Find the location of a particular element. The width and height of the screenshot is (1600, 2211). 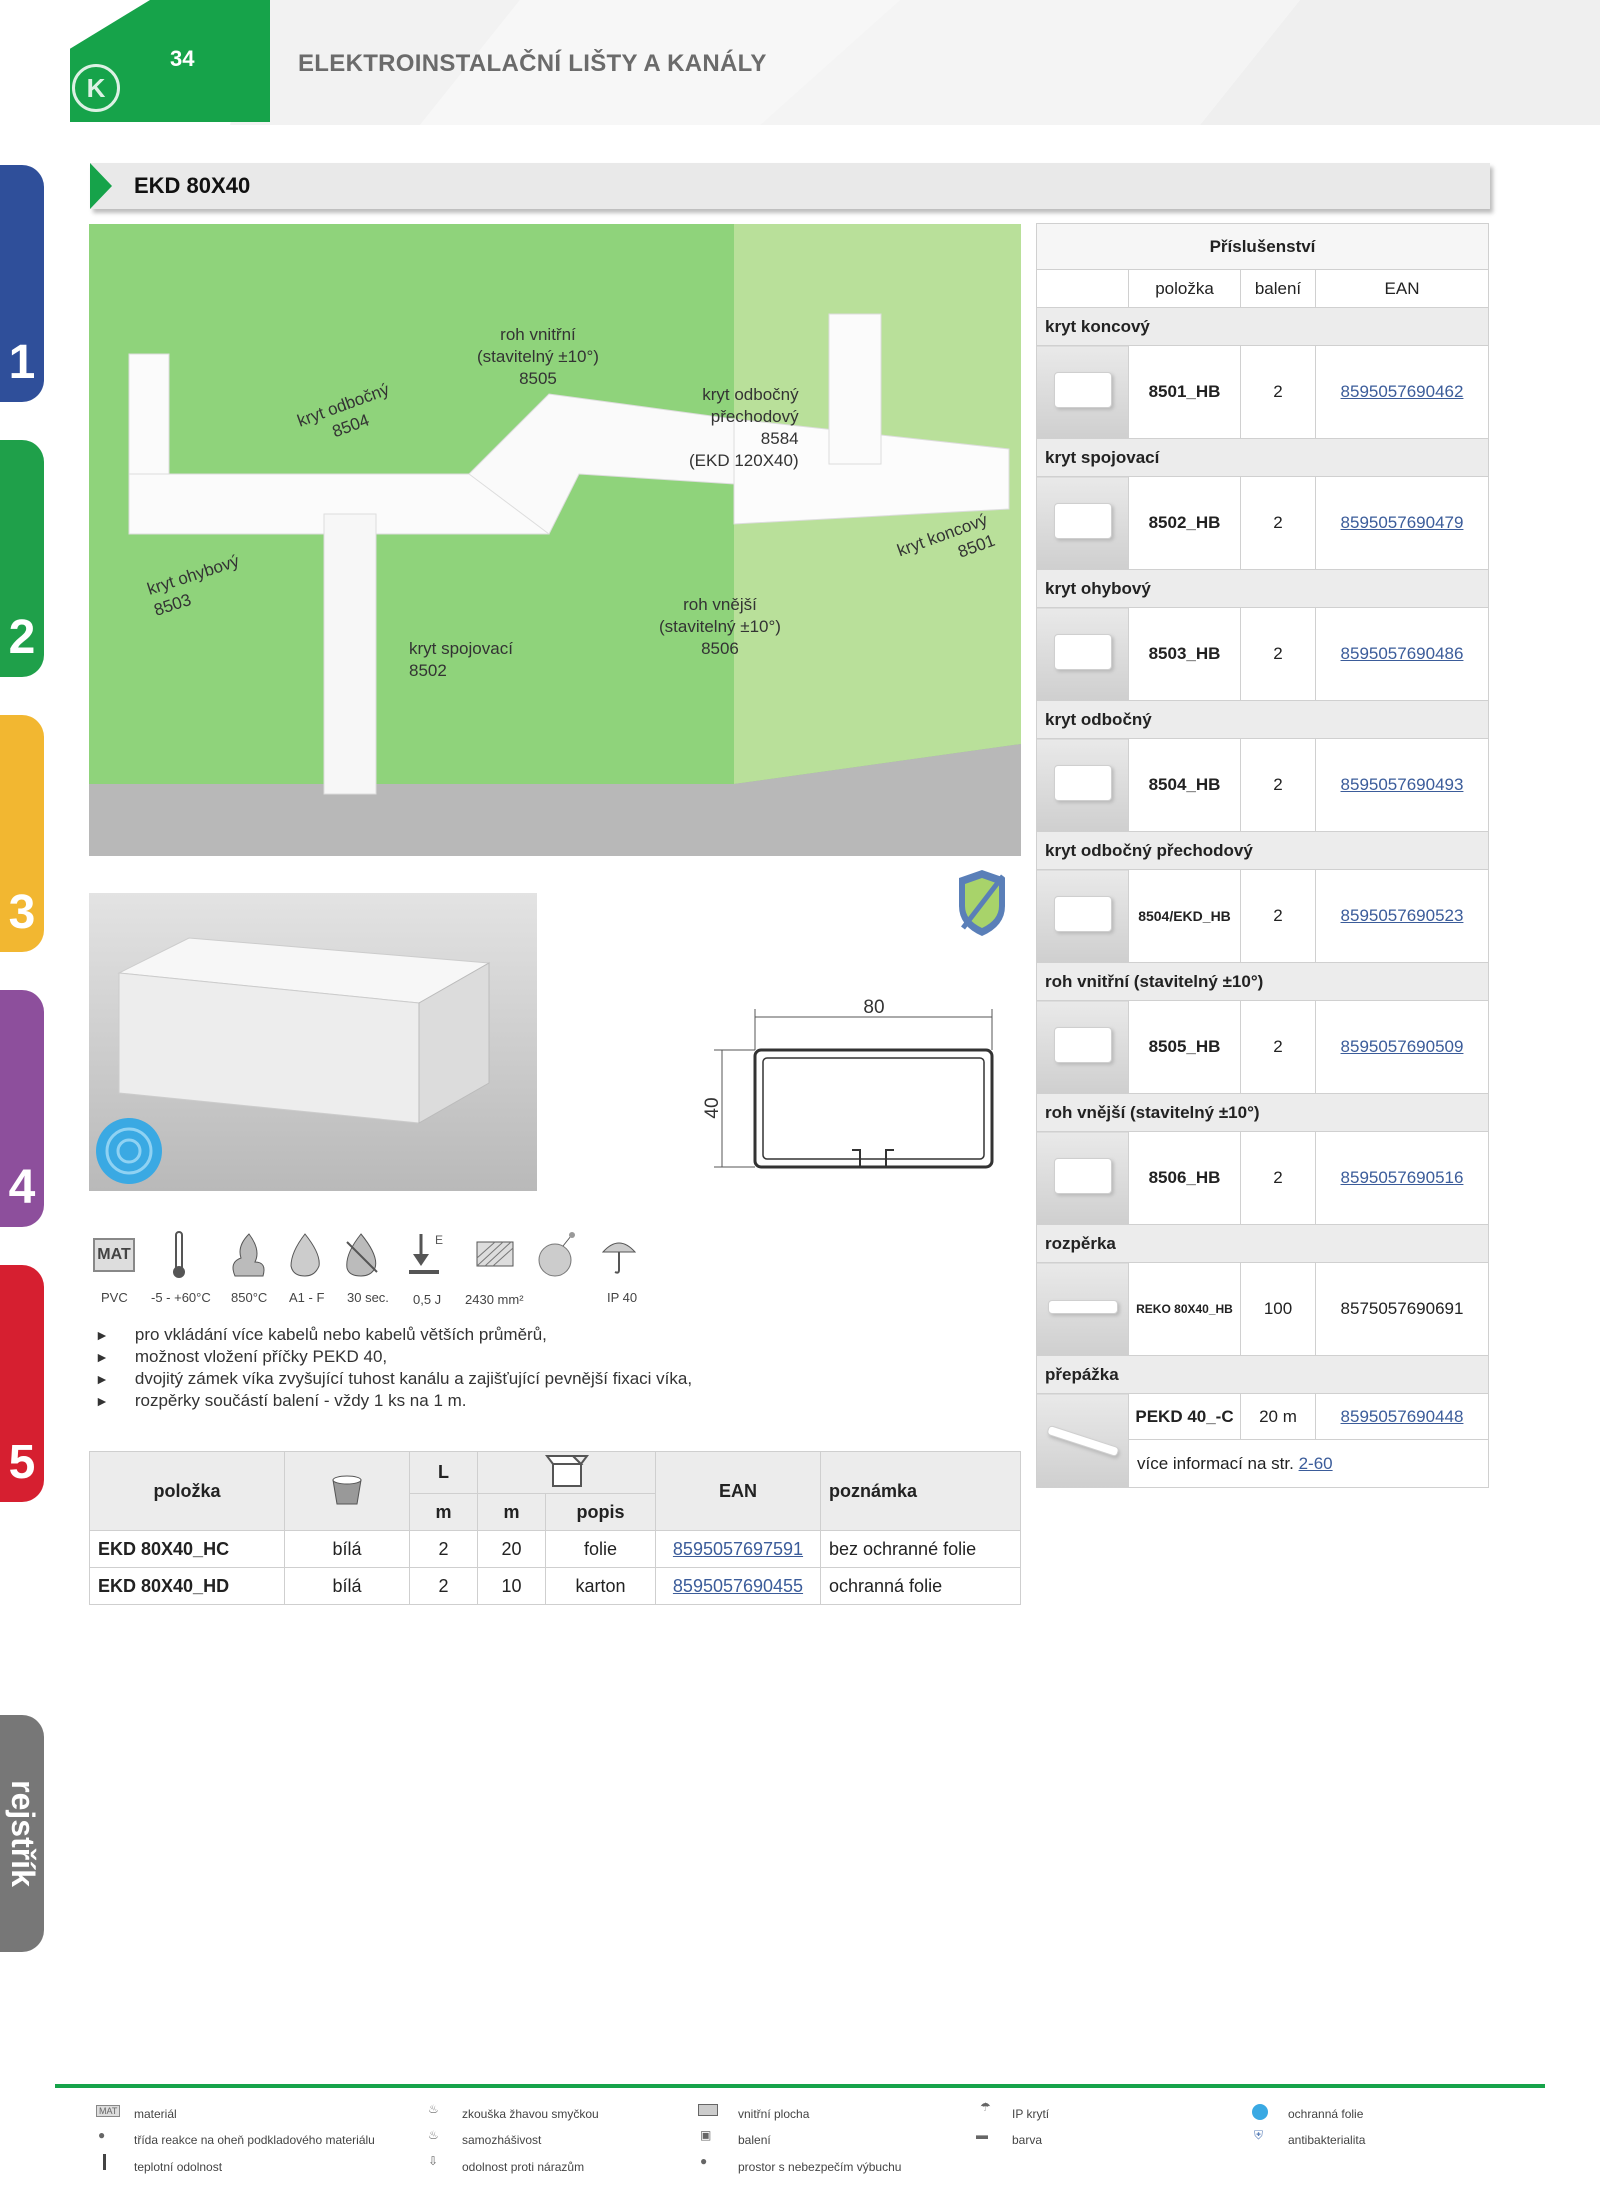

accessory-item: 8504_HB is located at coordinates (1184, 785).